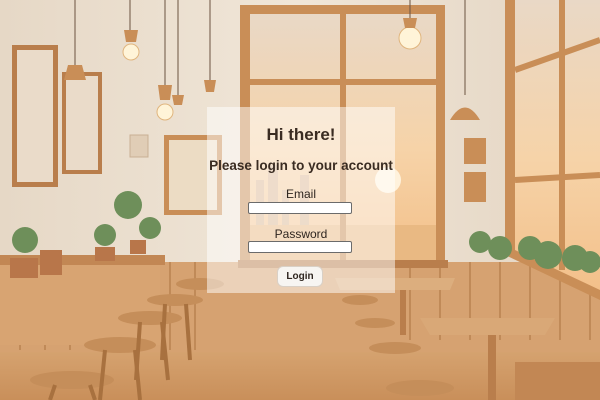 This screenshot has width=600, height=400. I want to click on email-field, so click(300, 208).